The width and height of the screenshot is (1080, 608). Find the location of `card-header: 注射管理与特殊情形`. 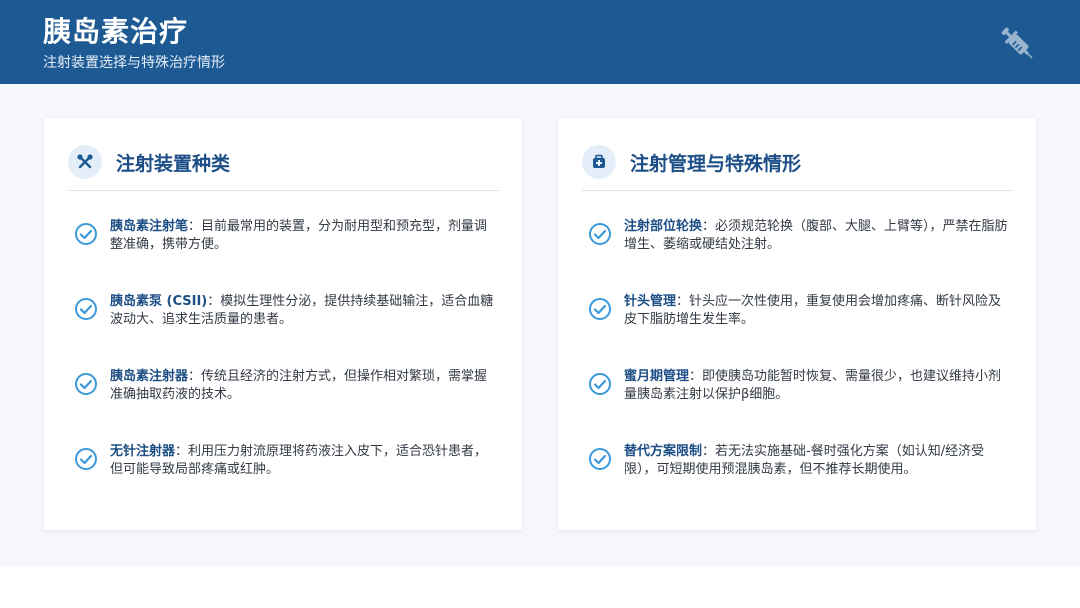

card-header: 注射管理与特殊情形 is located at coordinates (691, 162).